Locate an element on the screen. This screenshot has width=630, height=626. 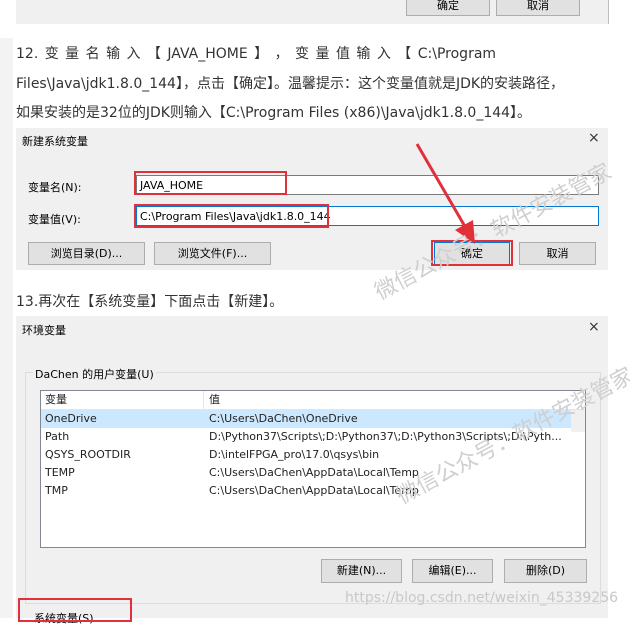
table-row: TEMP C:\Users\DaChen\AppData\Local\Temp is located at coordinates (313, 473).